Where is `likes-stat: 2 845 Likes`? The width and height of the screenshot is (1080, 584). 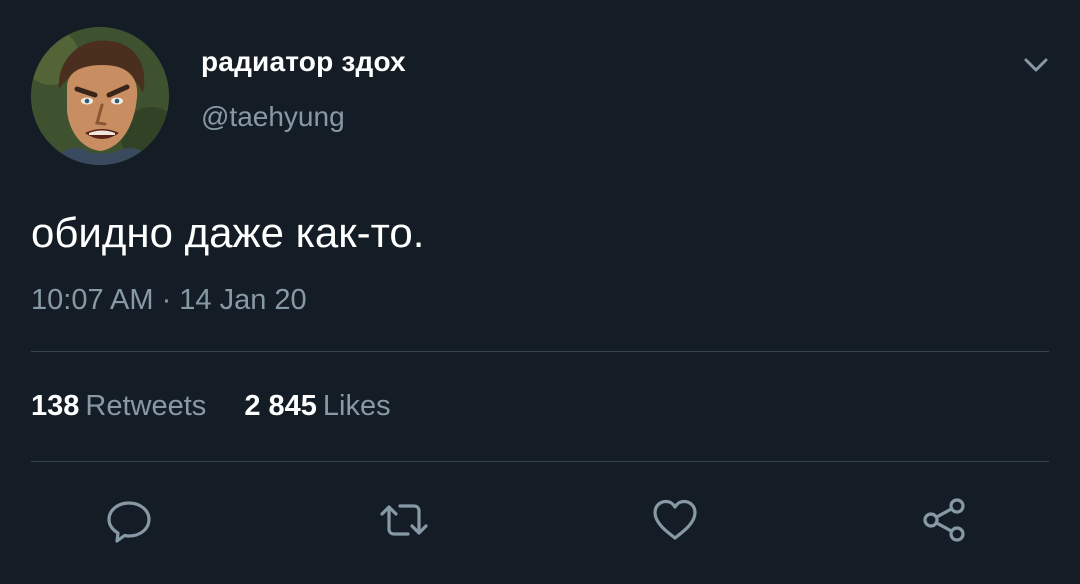
likes-stat: 2 845 Likes is located at coordinates (317, 406).